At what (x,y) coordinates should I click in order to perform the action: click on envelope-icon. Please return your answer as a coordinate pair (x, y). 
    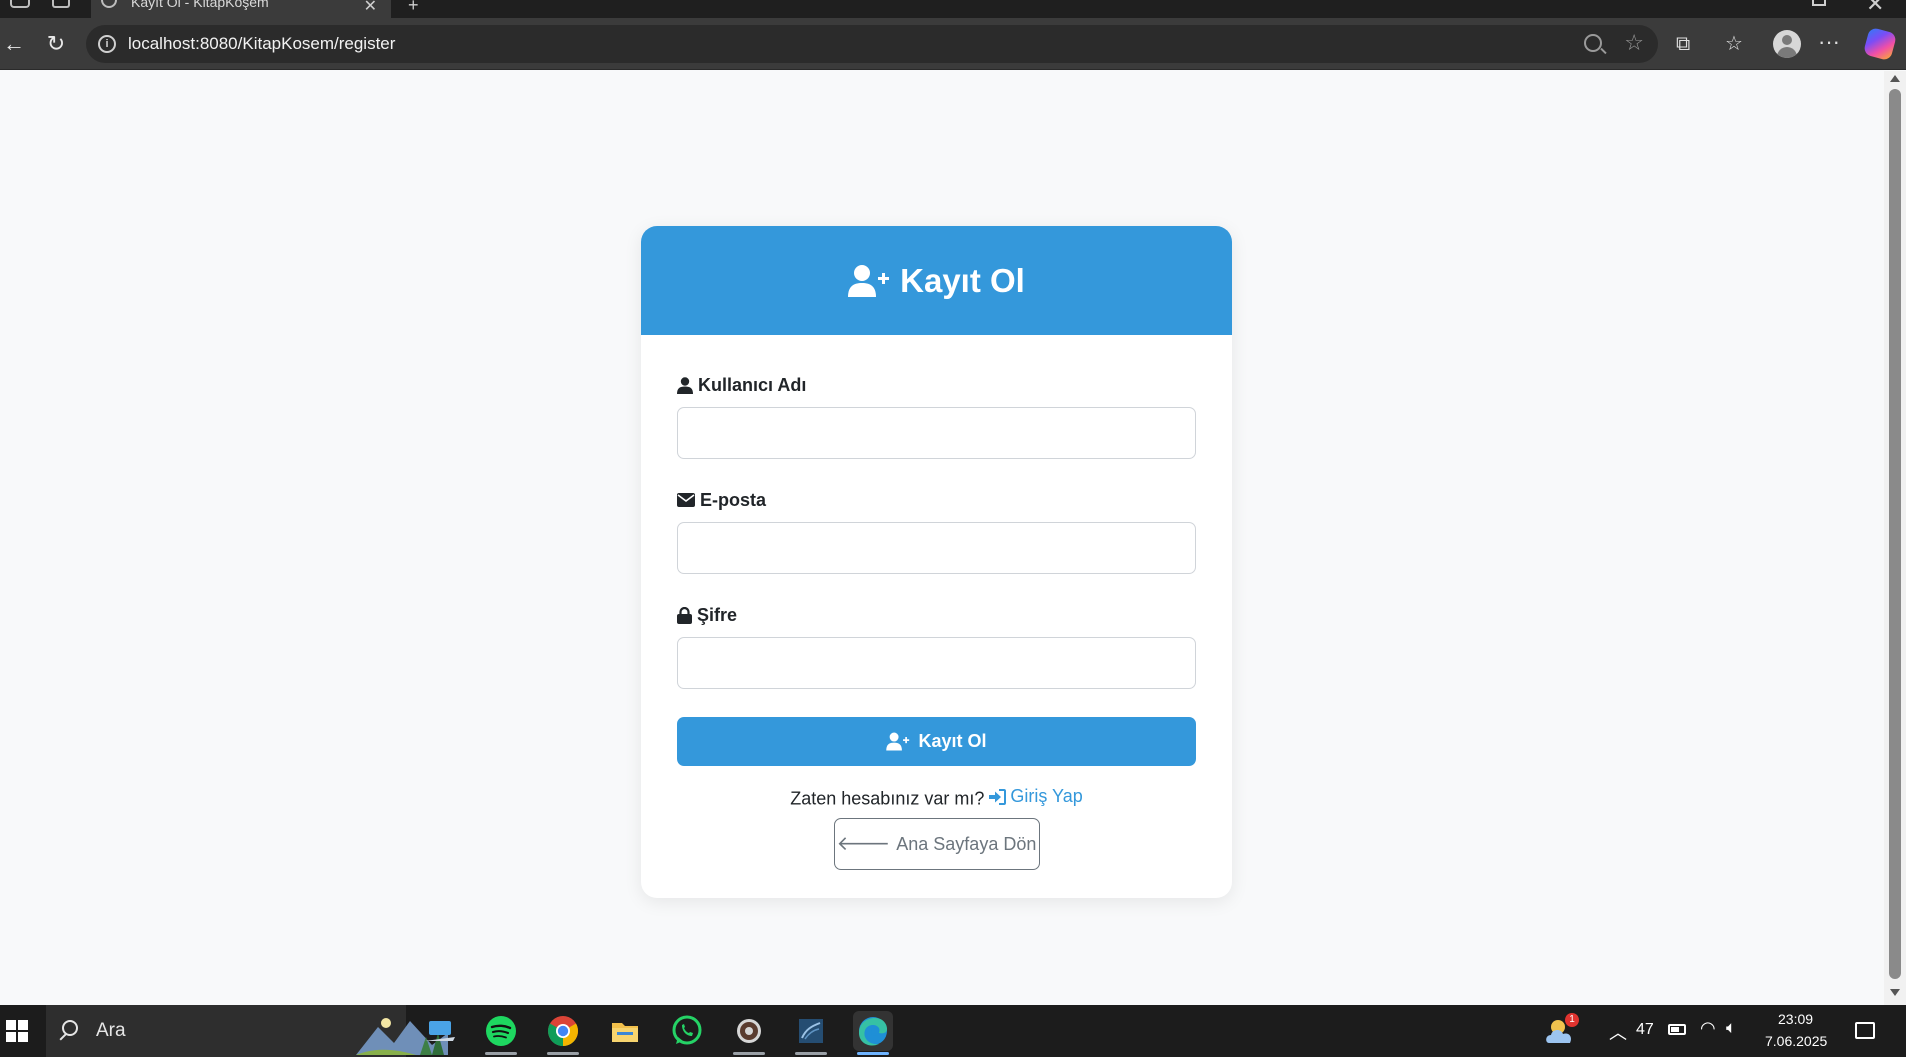
    Looking at the image, I should click on (686, 500).